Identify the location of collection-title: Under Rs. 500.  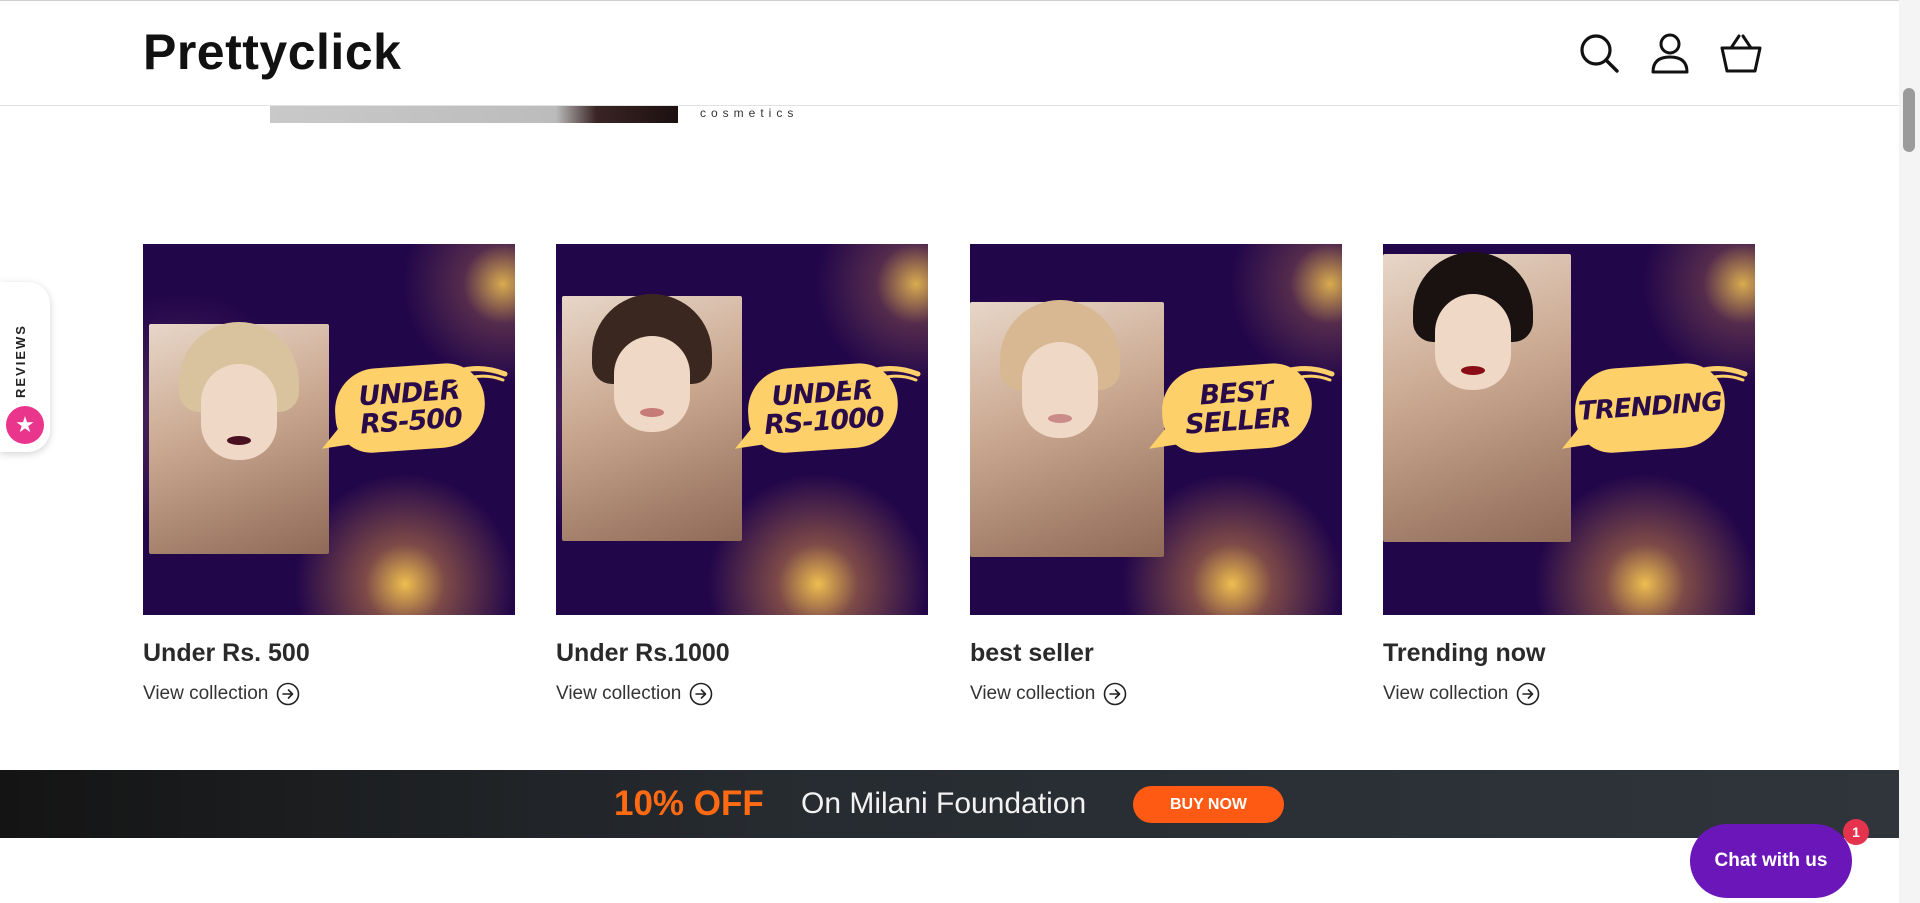
(329, 654).